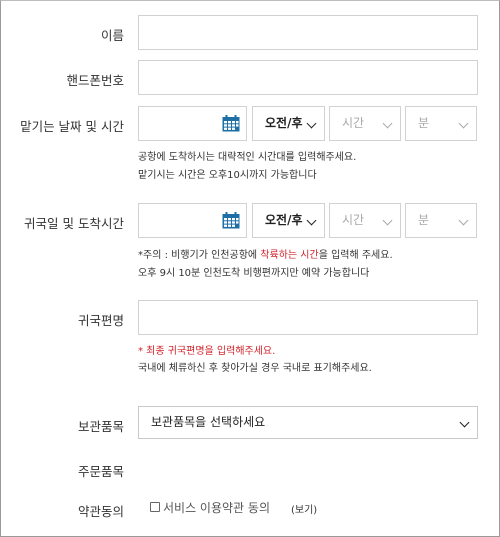 The image size is (500, 537). I want to click on dropoff-note-1: 공항에 도착하시는 대략적인 시간대를 입력해주세요., so click(247, 157).